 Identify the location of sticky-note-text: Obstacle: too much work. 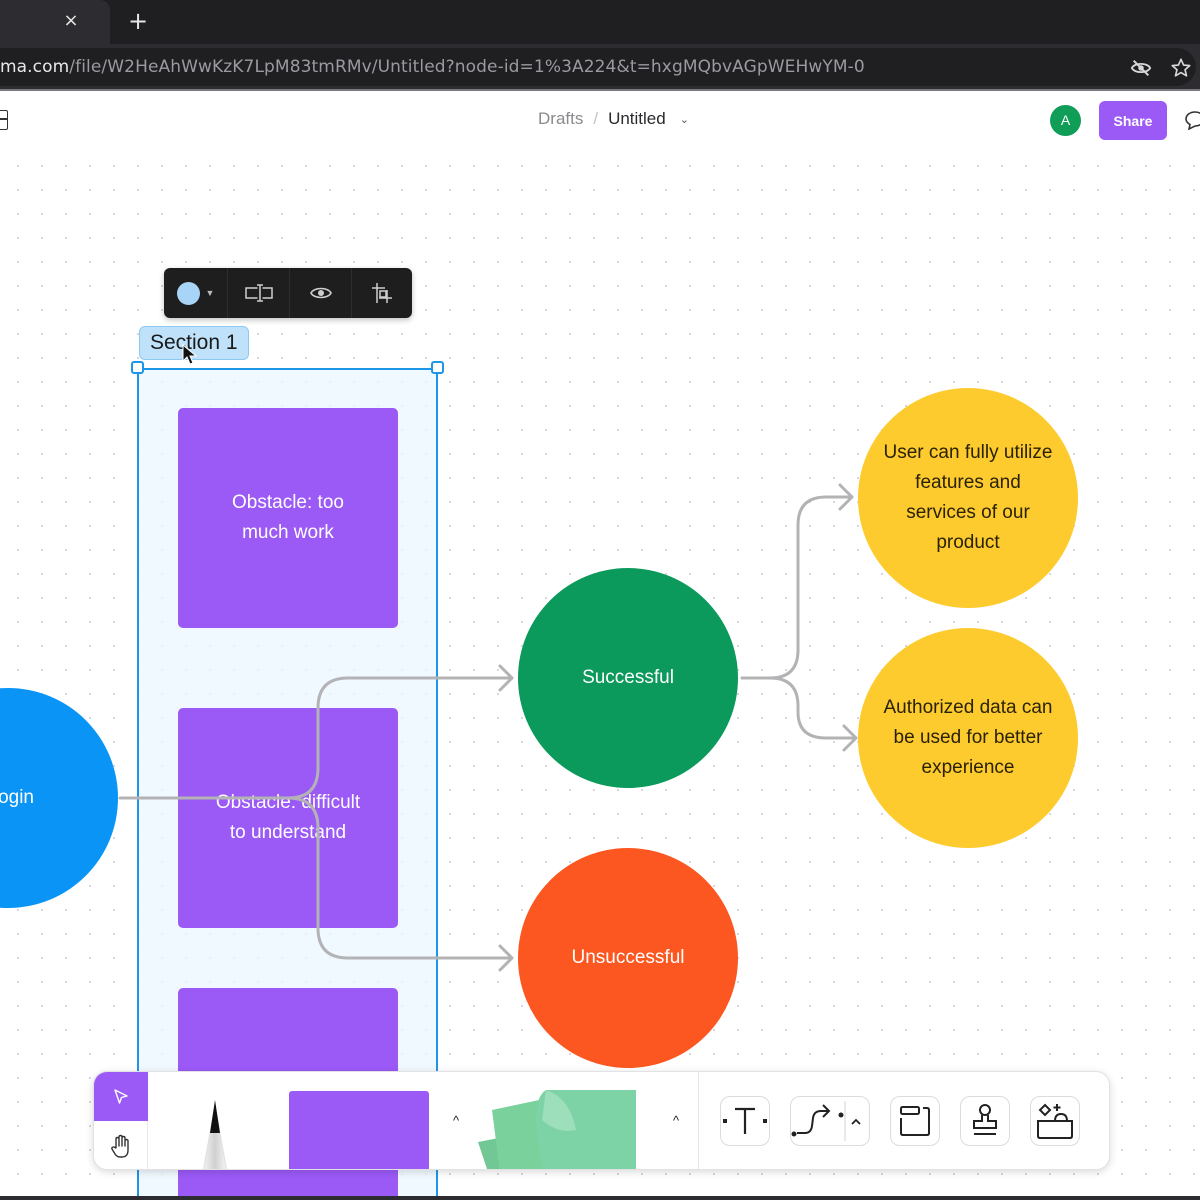
(288, 517).